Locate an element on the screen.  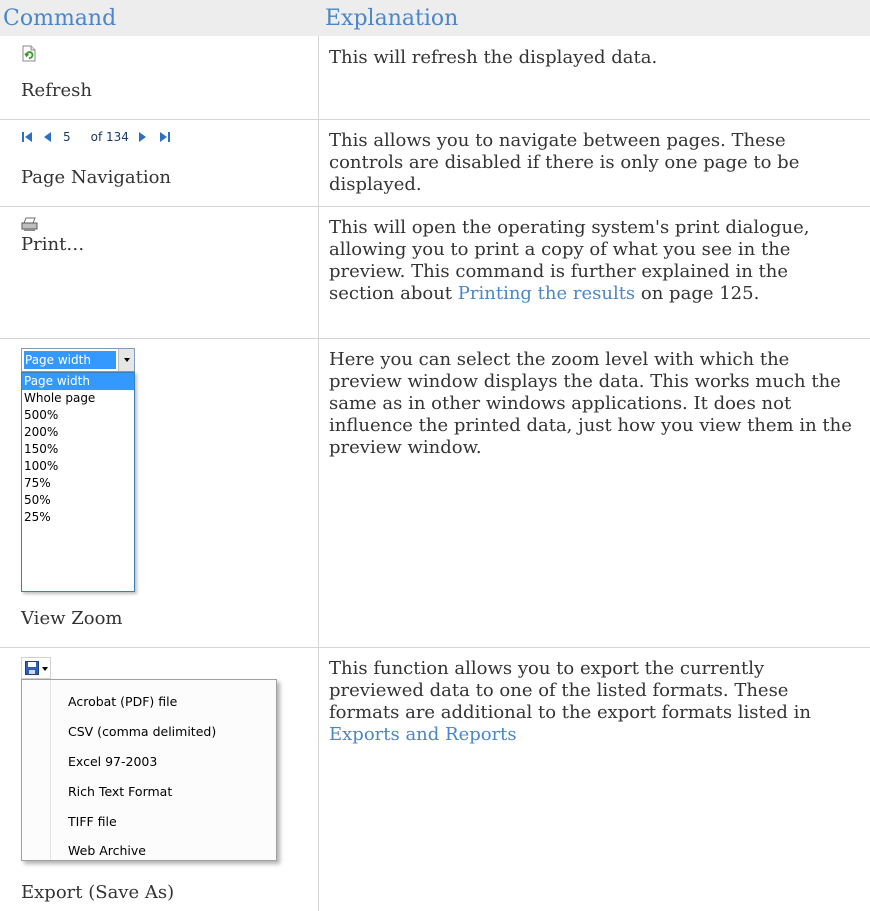
explanation-refresh: This will refresh the displayed data. is located at coordinates (493, 57).